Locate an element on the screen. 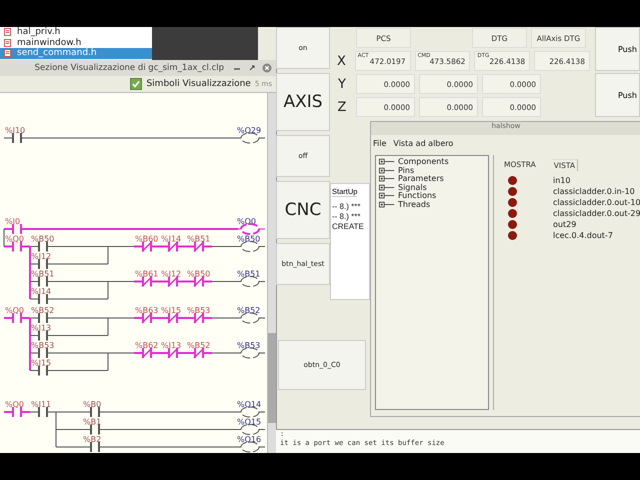  open-contact: %I10 is located at coordinates (17, 134).